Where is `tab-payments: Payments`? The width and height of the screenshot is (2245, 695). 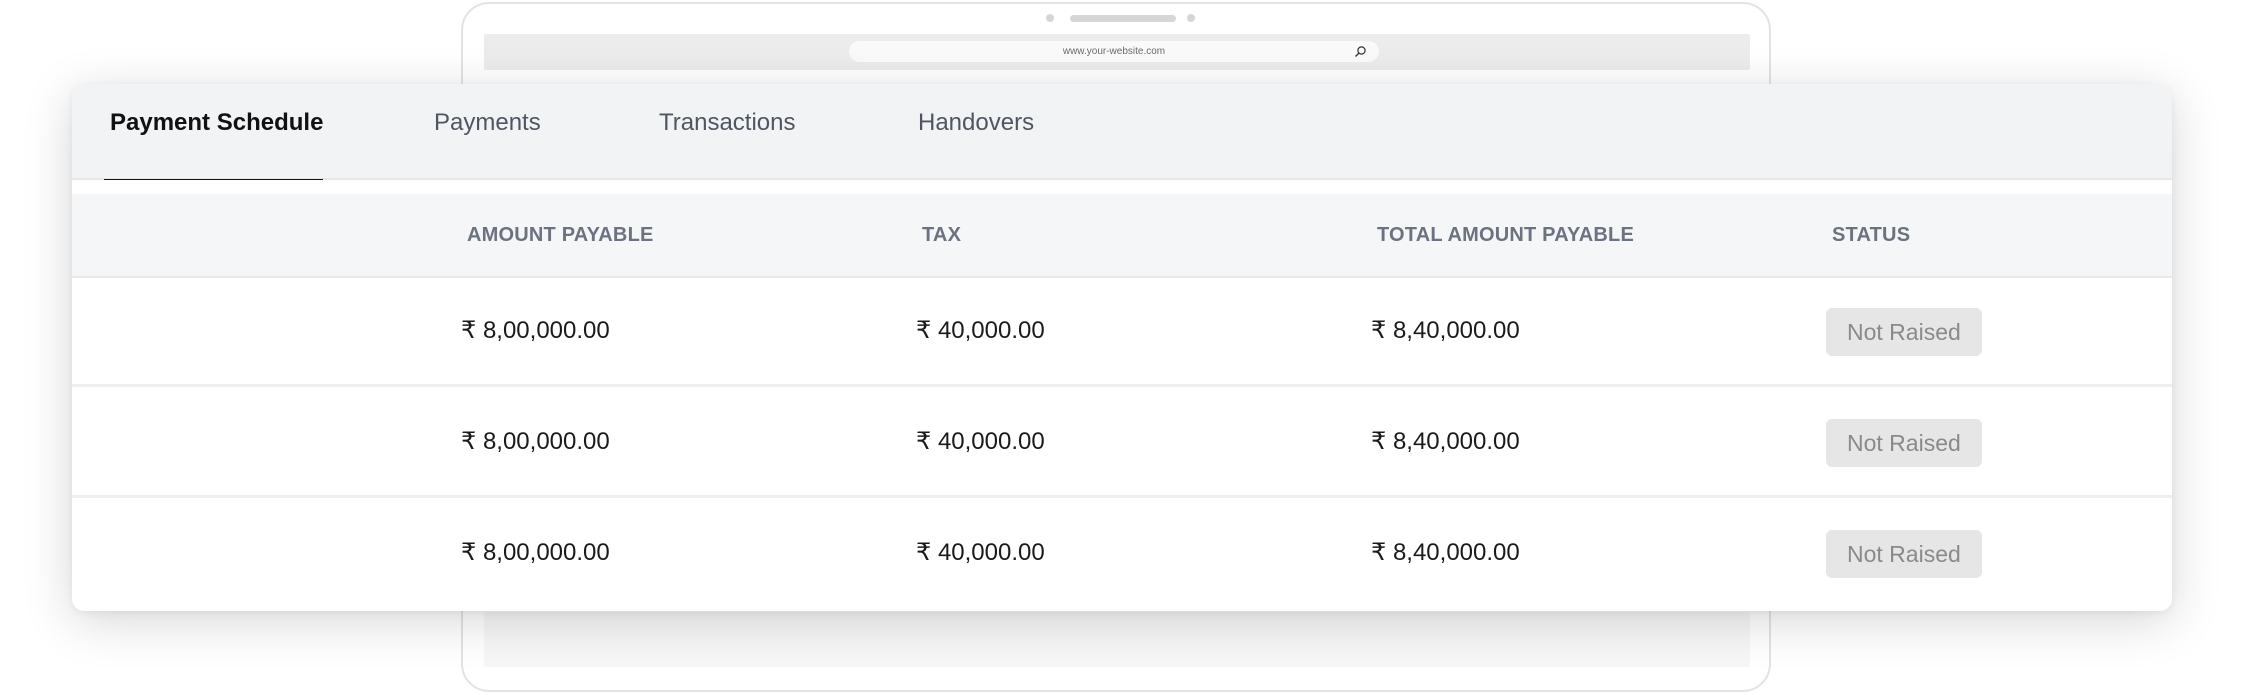
tab-payments: Payments is located at coordinates (487, 132).